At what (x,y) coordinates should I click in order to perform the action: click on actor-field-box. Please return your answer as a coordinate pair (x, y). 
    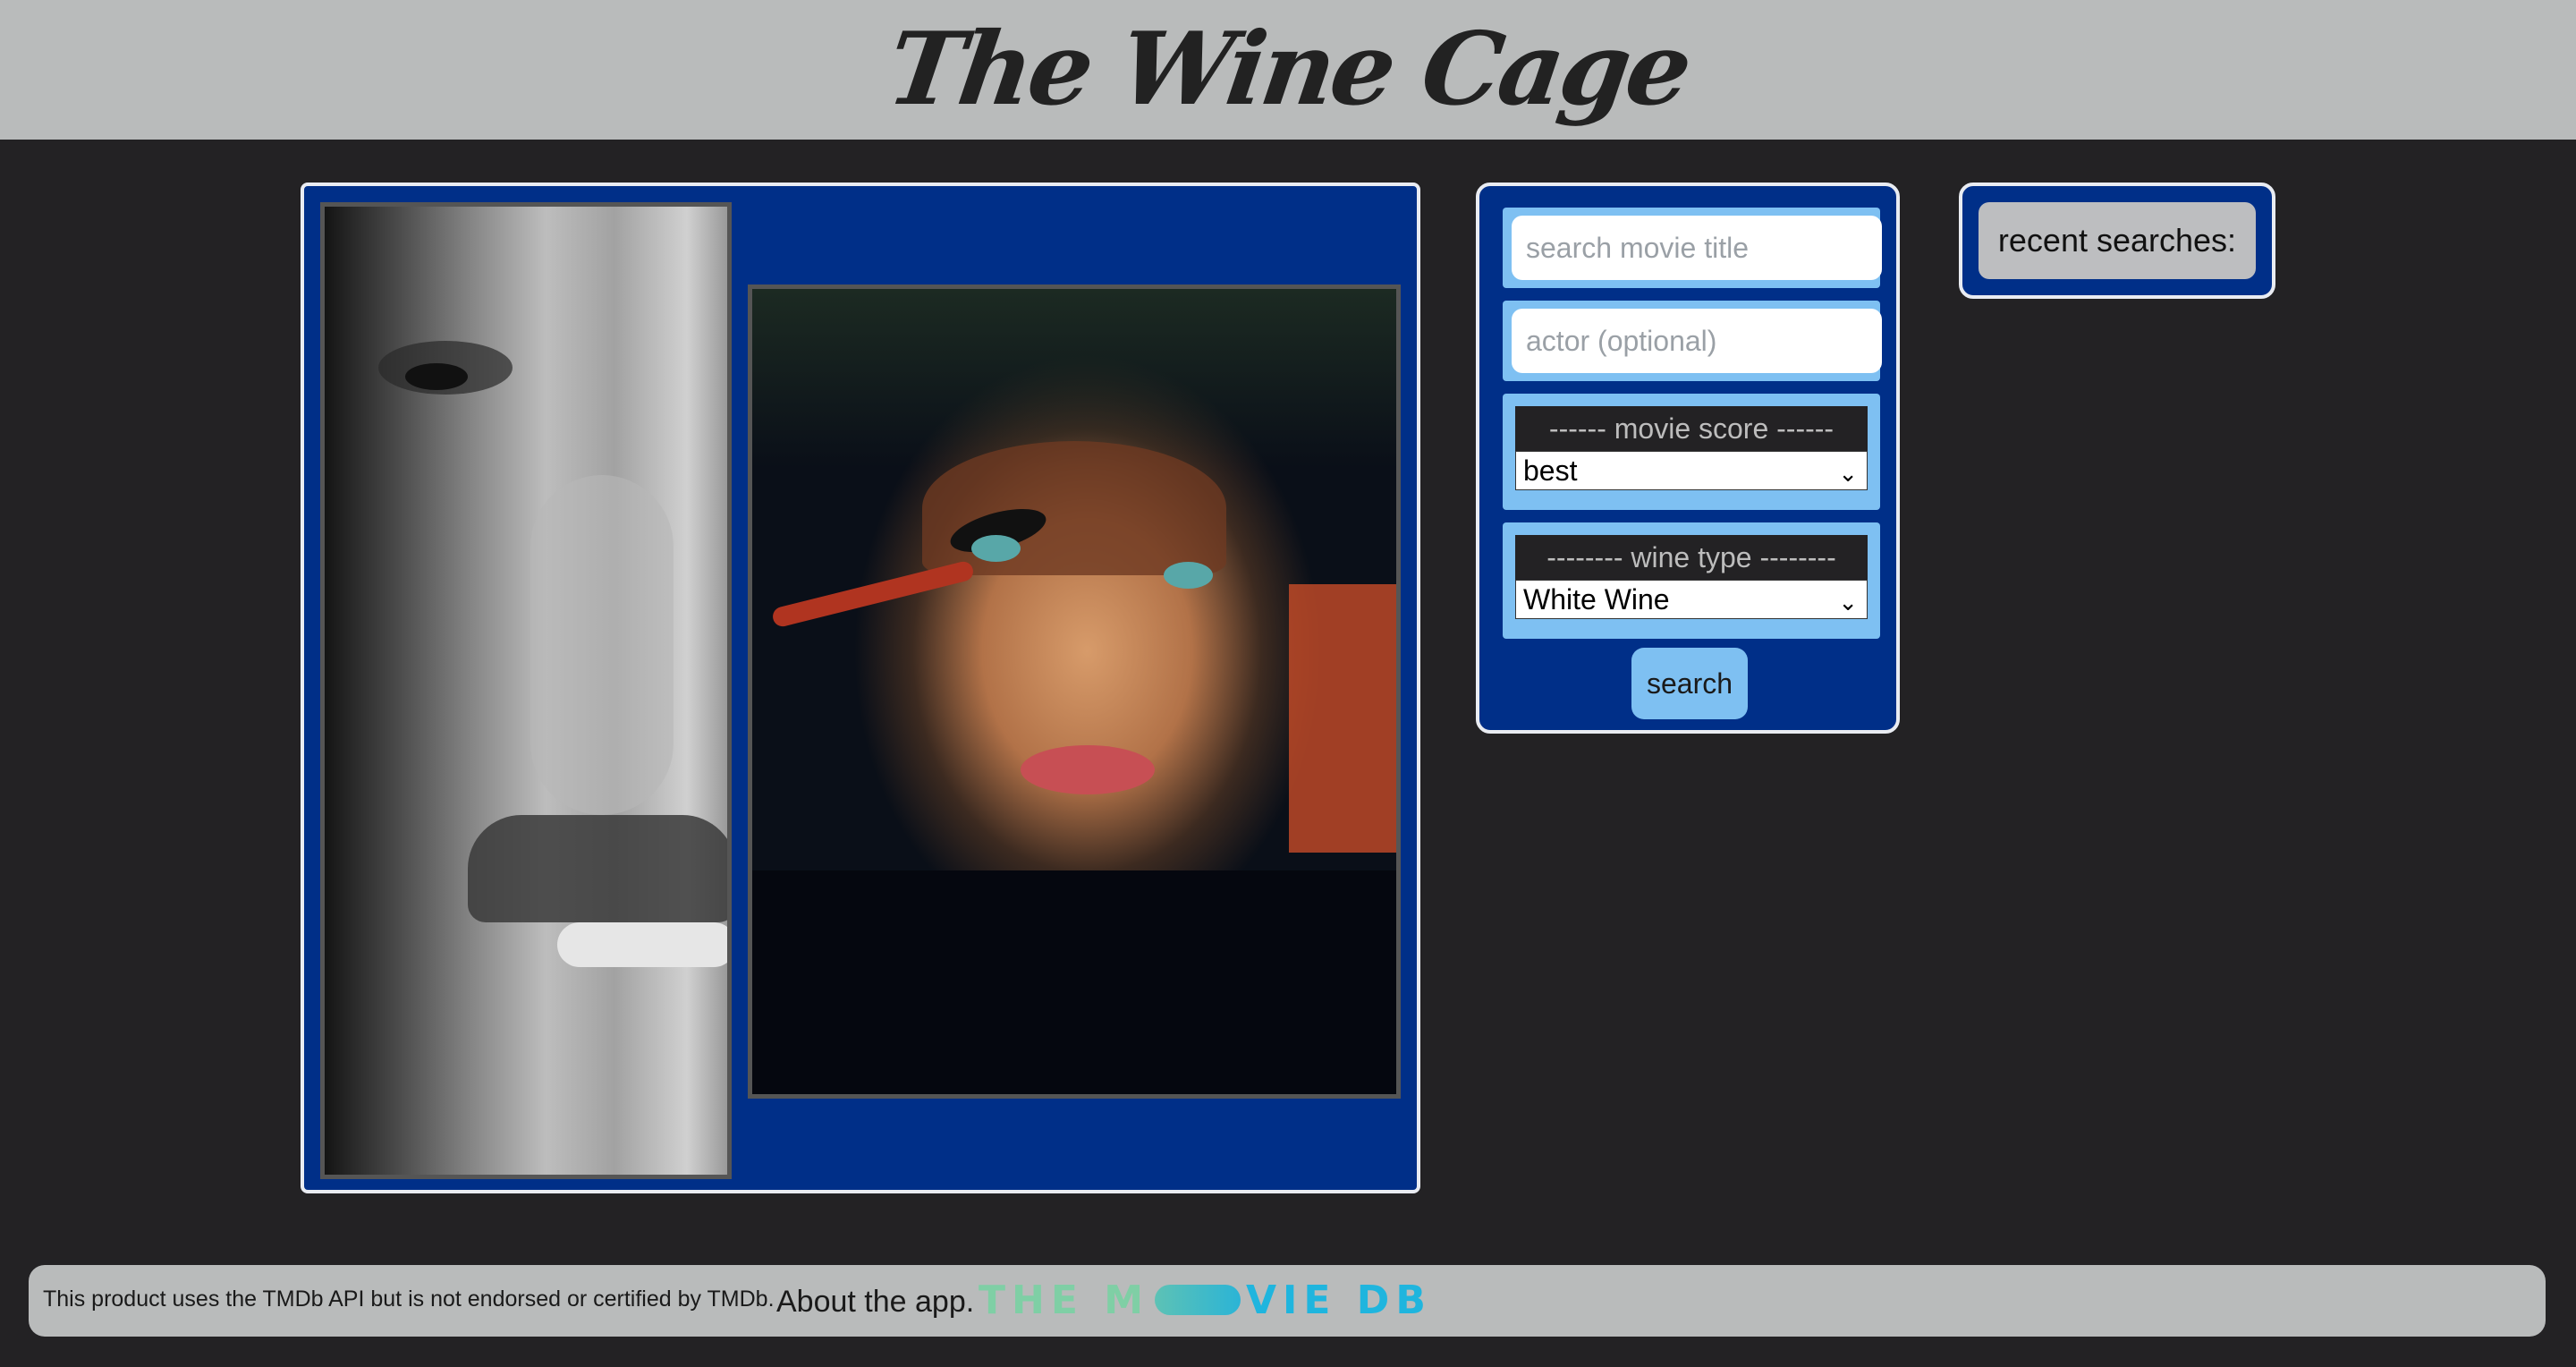
    Looking at the image, I should click on (1692, 341).